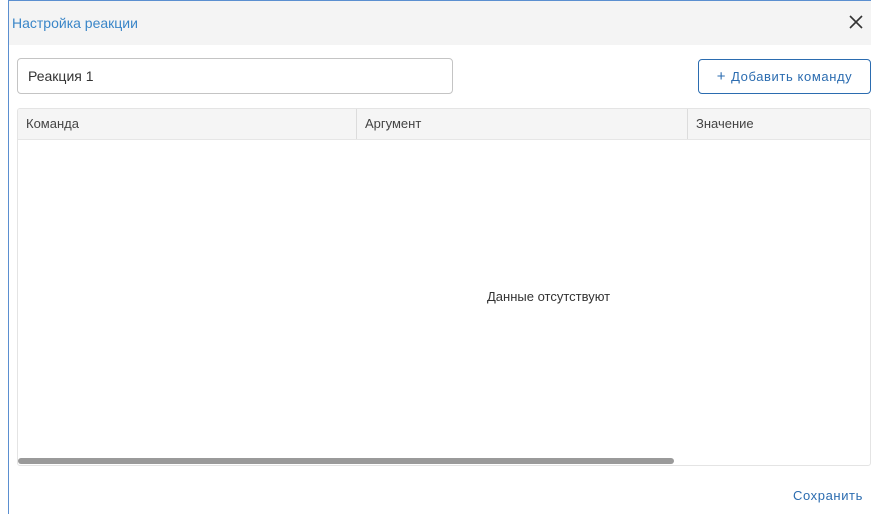  I want to click on table-header: Команда Аргумент Значение, so click(444, 124).